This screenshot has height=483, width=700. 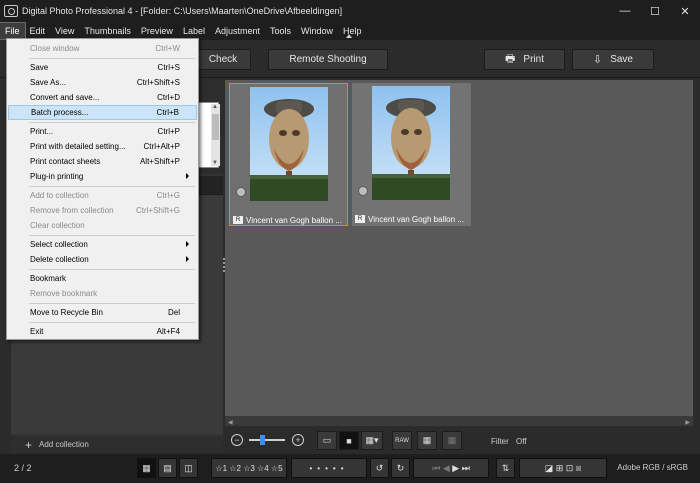 I want to click on menu-item-remove-from-collection: Remove from collection Ctrl+Shift+G, so click(x=102, y=210).